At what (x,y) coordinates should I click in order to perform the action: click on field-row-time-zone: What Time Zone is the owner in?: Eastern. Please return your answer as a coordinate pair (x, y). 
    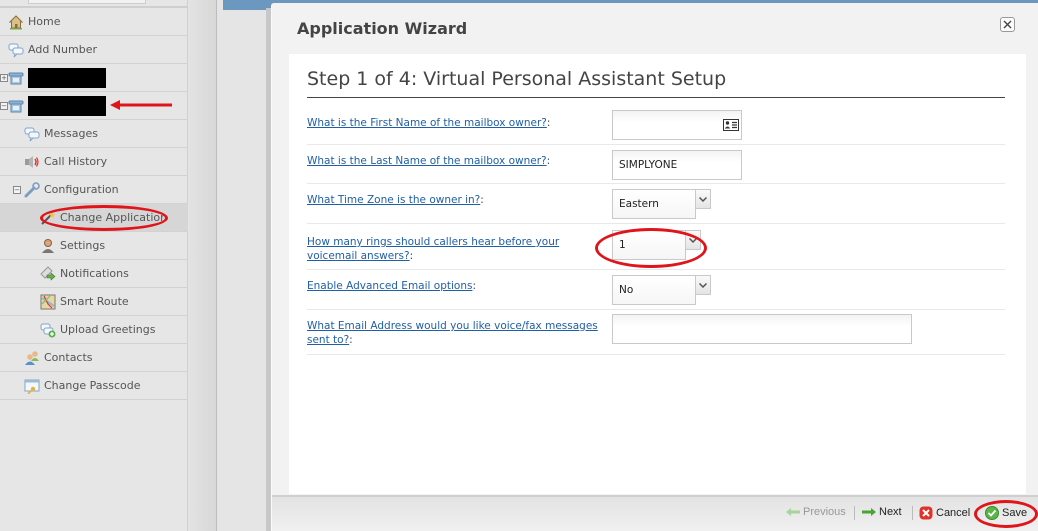
    Looking at the image, I should click on (656, 204).